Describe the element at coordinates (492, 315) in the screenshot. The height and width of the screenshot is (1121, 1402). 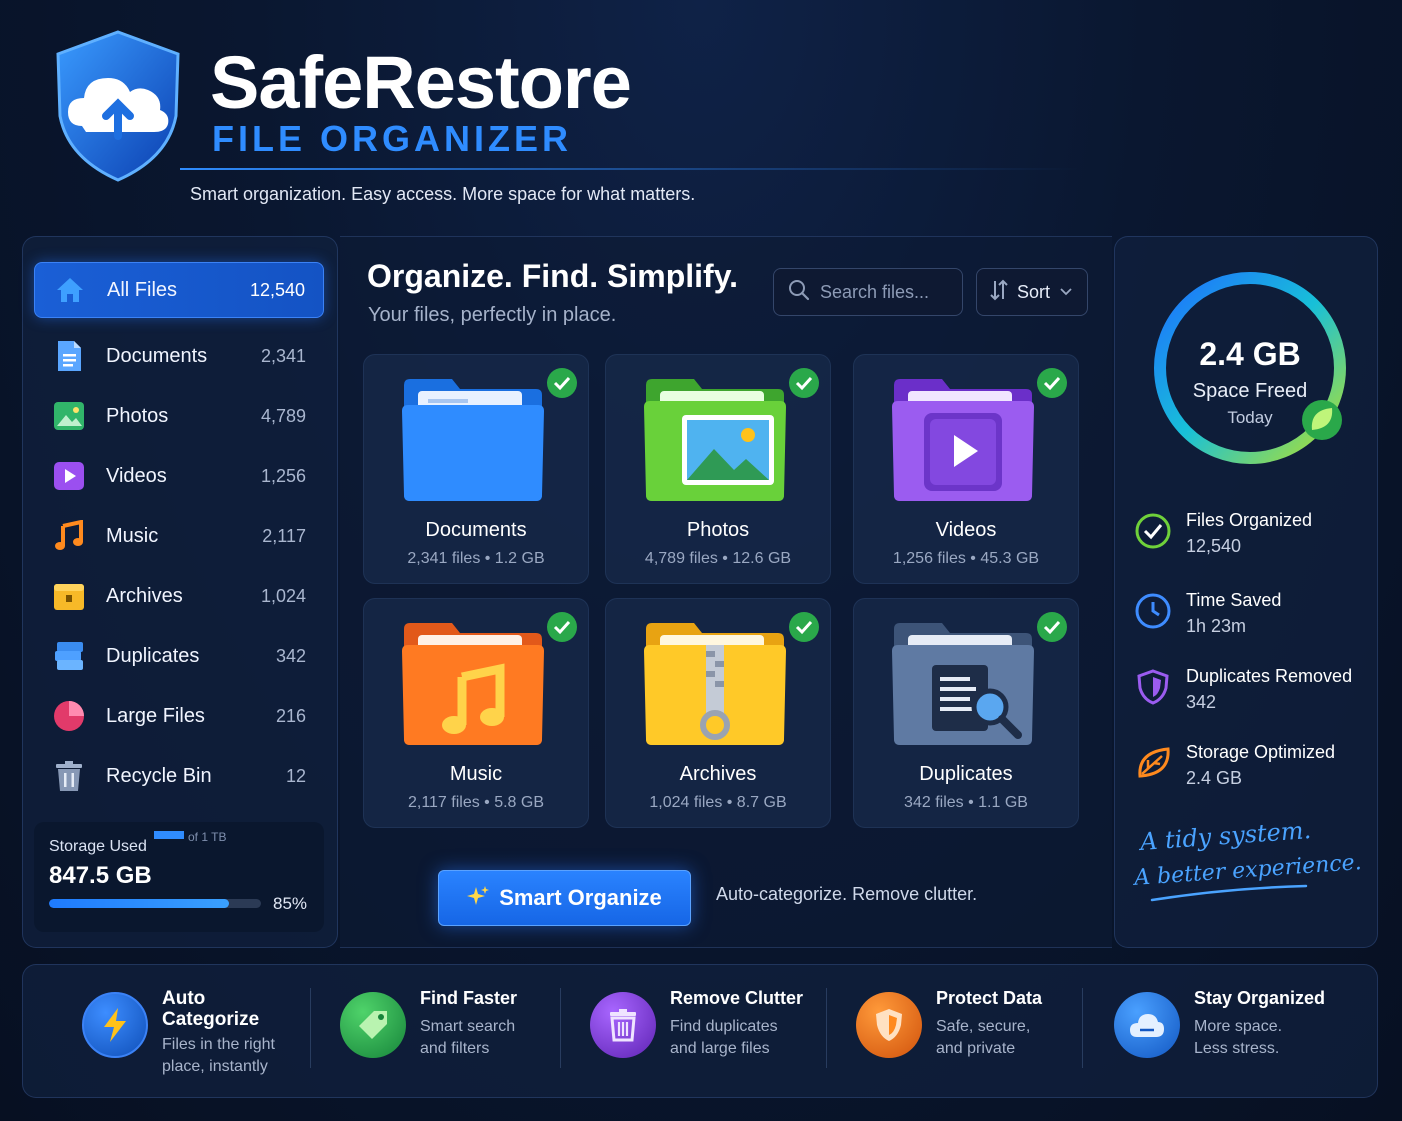
I see `page-subtitle: Your files, perfectly in place.` at that location.